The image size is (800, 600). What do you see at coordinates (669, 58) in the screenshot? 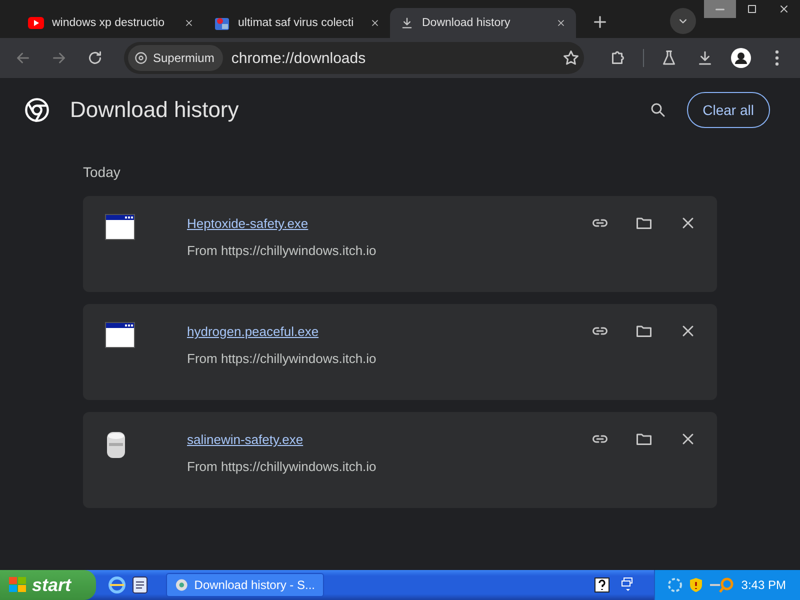
I see `flask-icon` at bounding box center [669, 58].